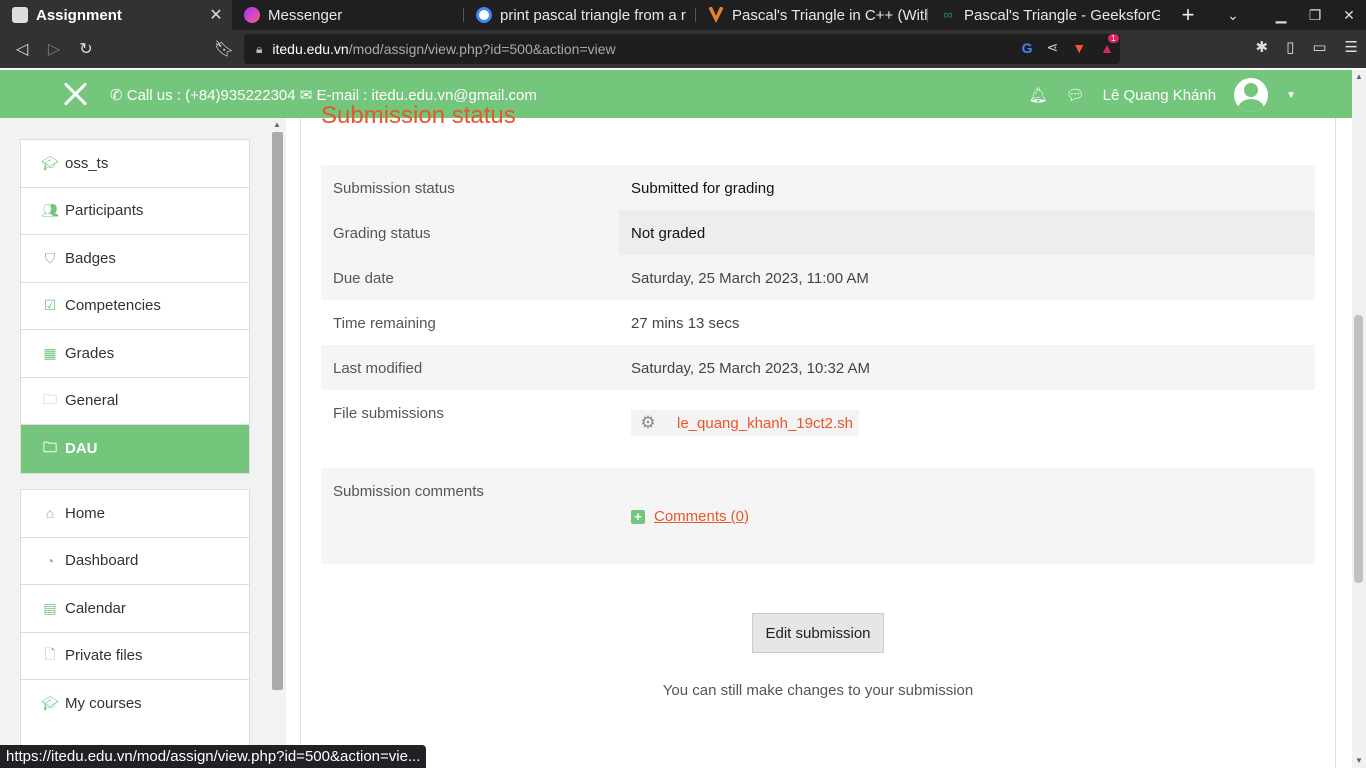  I want to click on brave-rewards-icon: ▲ 1, so click(1109, 44).